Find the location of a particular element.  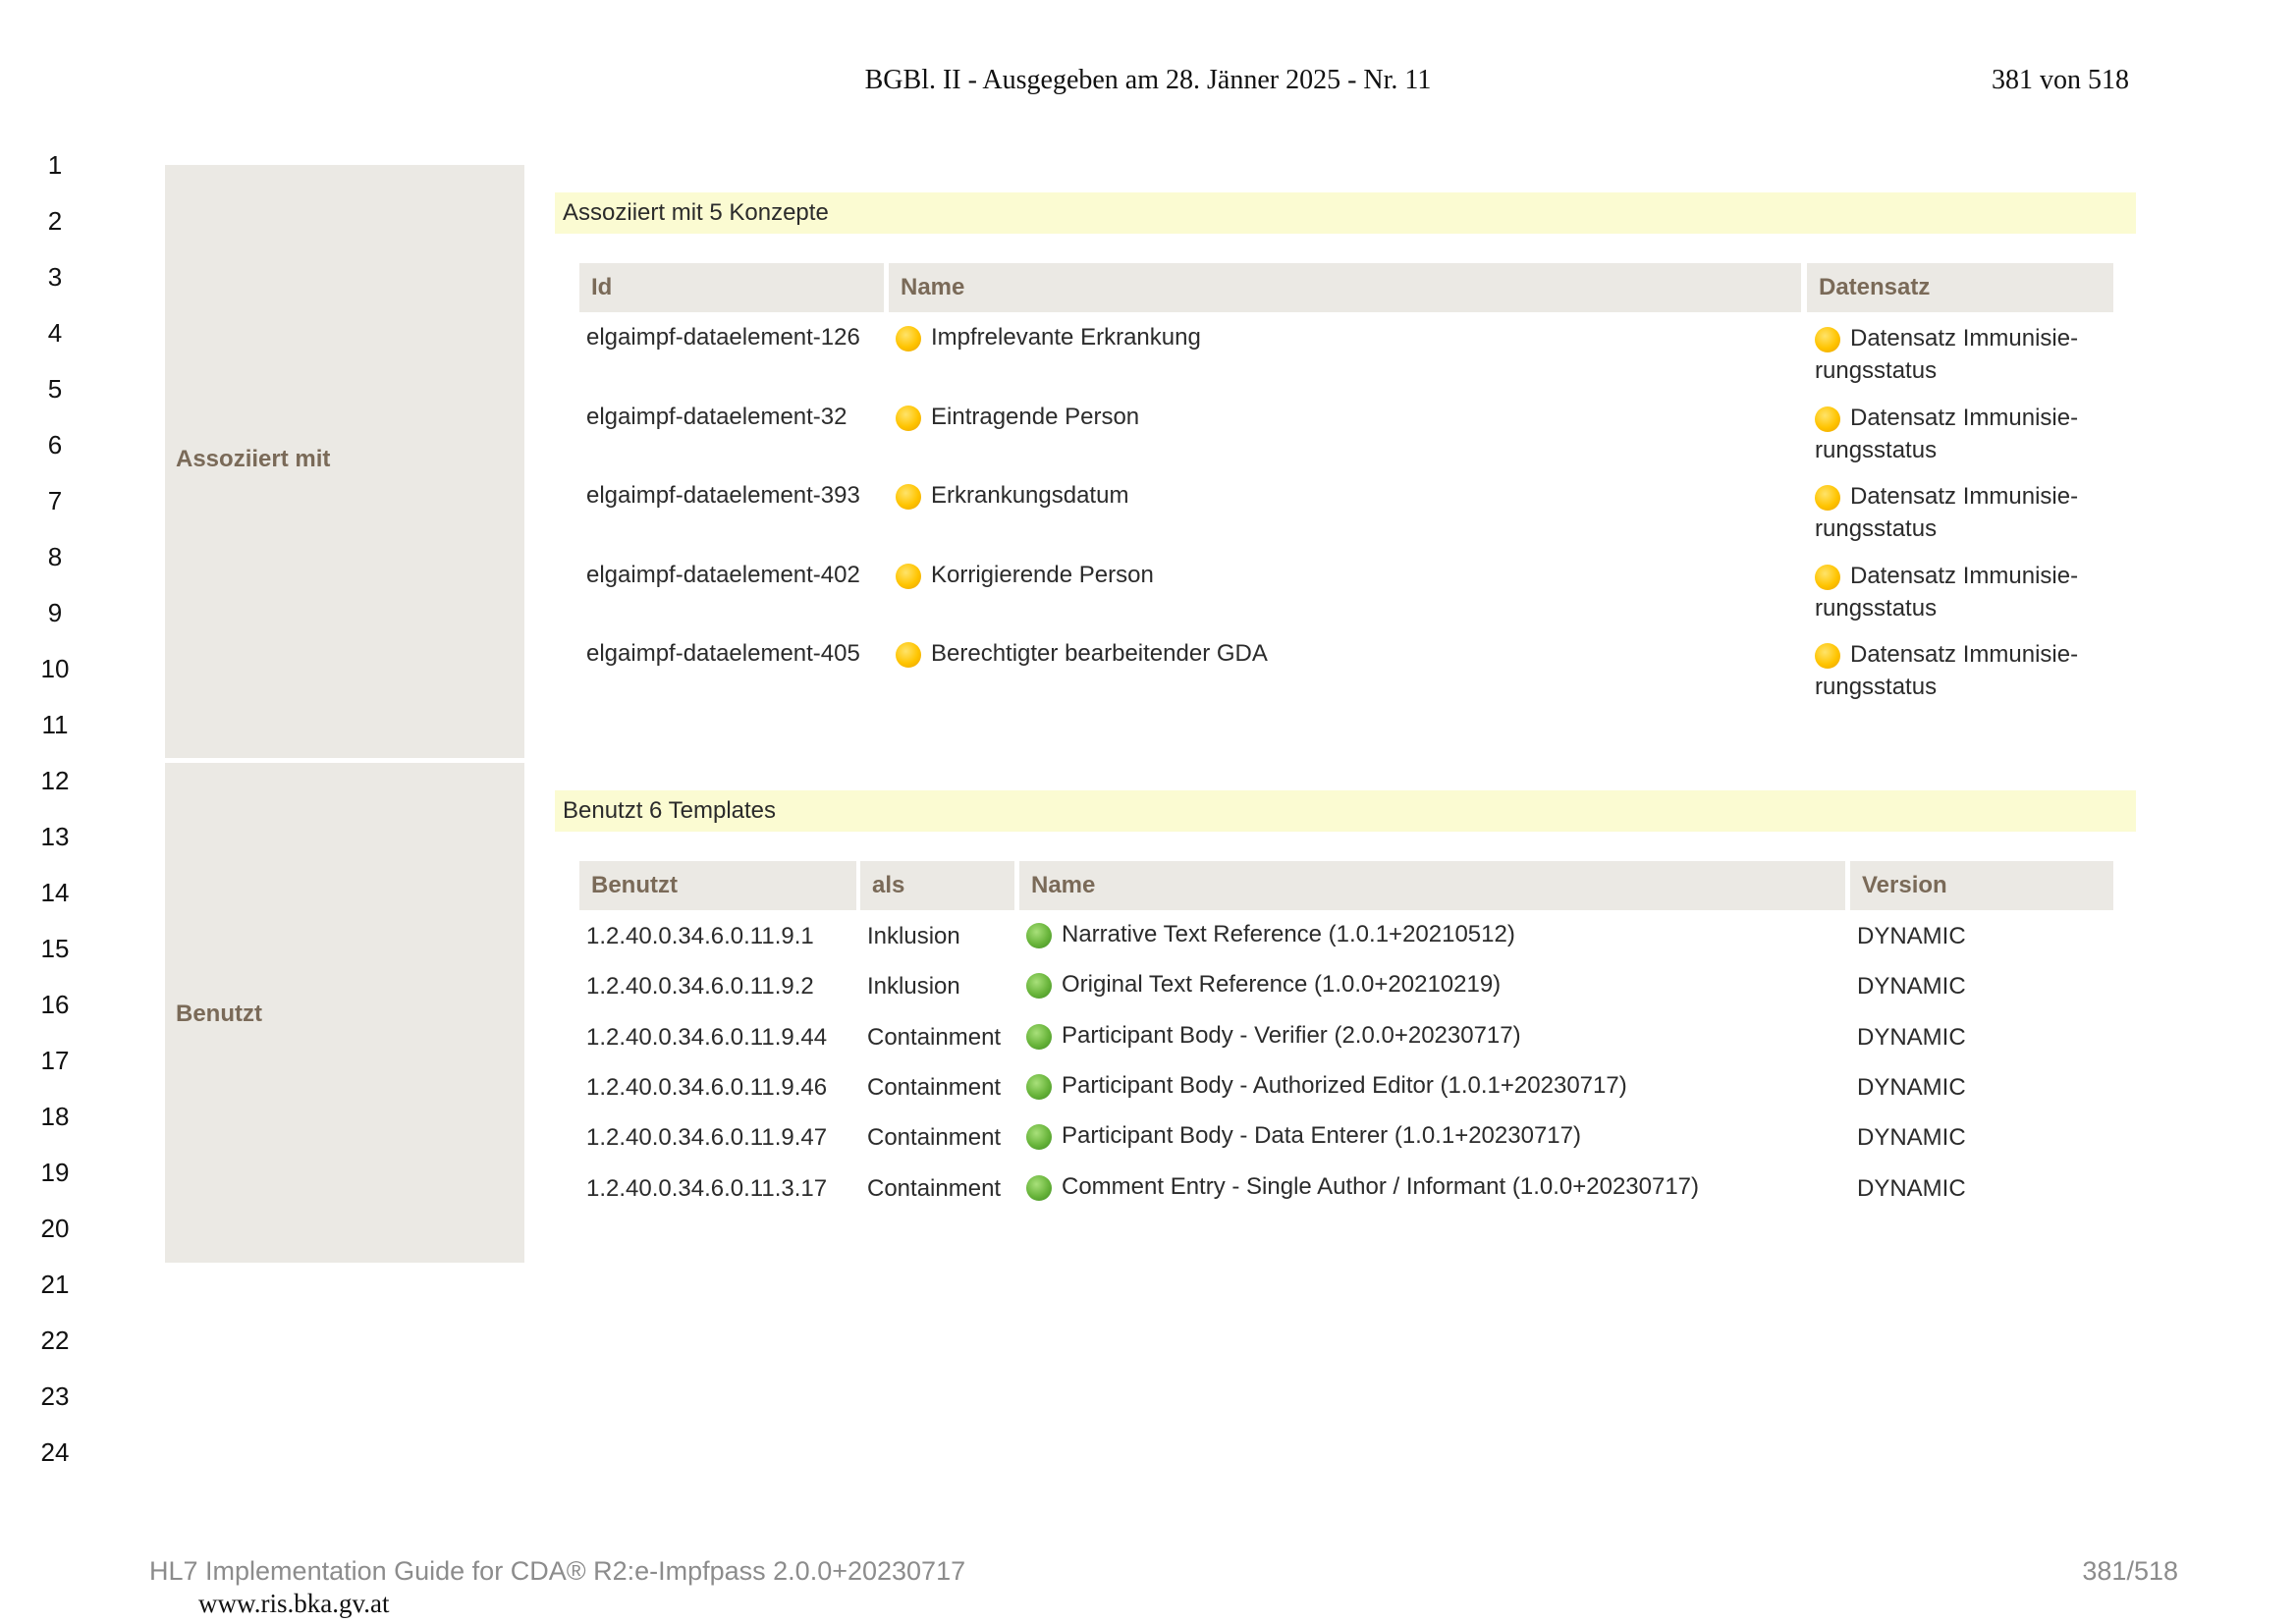

concept-name: Korrigierende Person is located at coordinates (1042, 575).